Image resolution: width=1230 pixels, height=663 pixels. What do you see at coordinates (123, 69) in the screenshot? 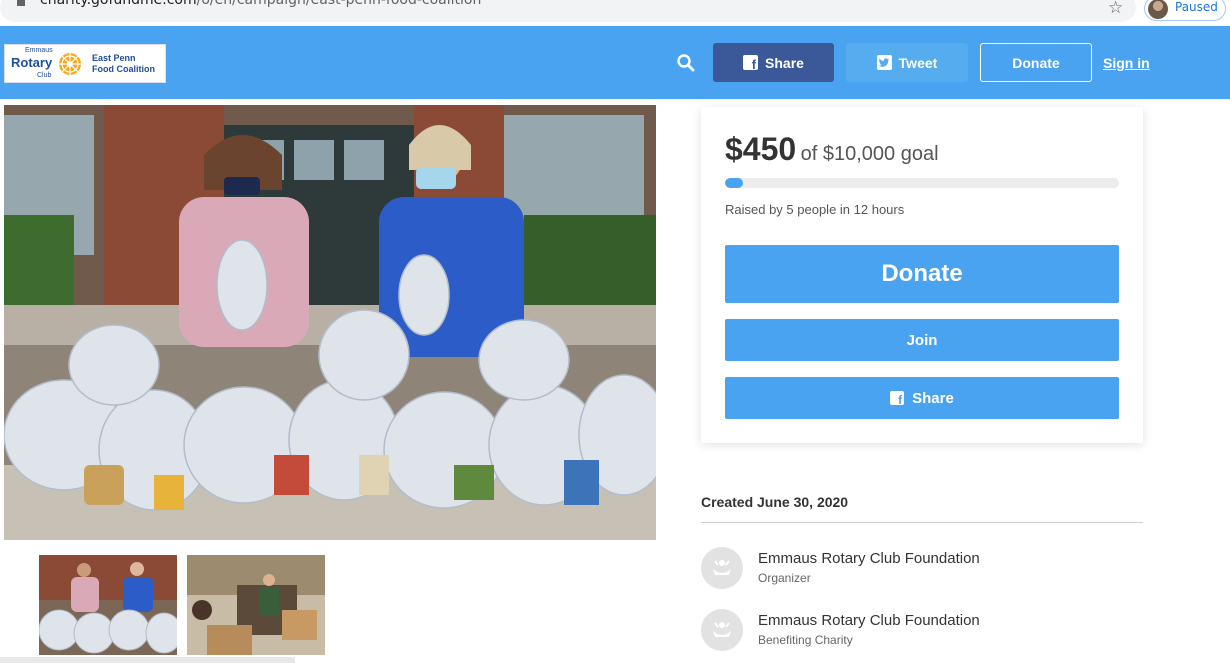
I see `logo-coalition-line2: Food Coalition` at bounding box center [123, 69].